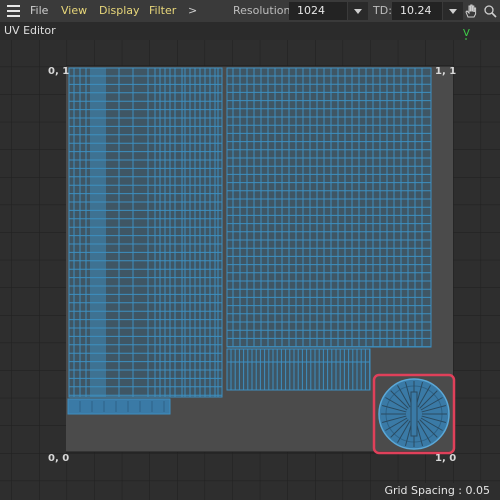 The width and height of the screenshot is (500, 500). Describe the element at coordinates (318, 11) in the screenshot. I see `resolution-input: 1024` at that location.